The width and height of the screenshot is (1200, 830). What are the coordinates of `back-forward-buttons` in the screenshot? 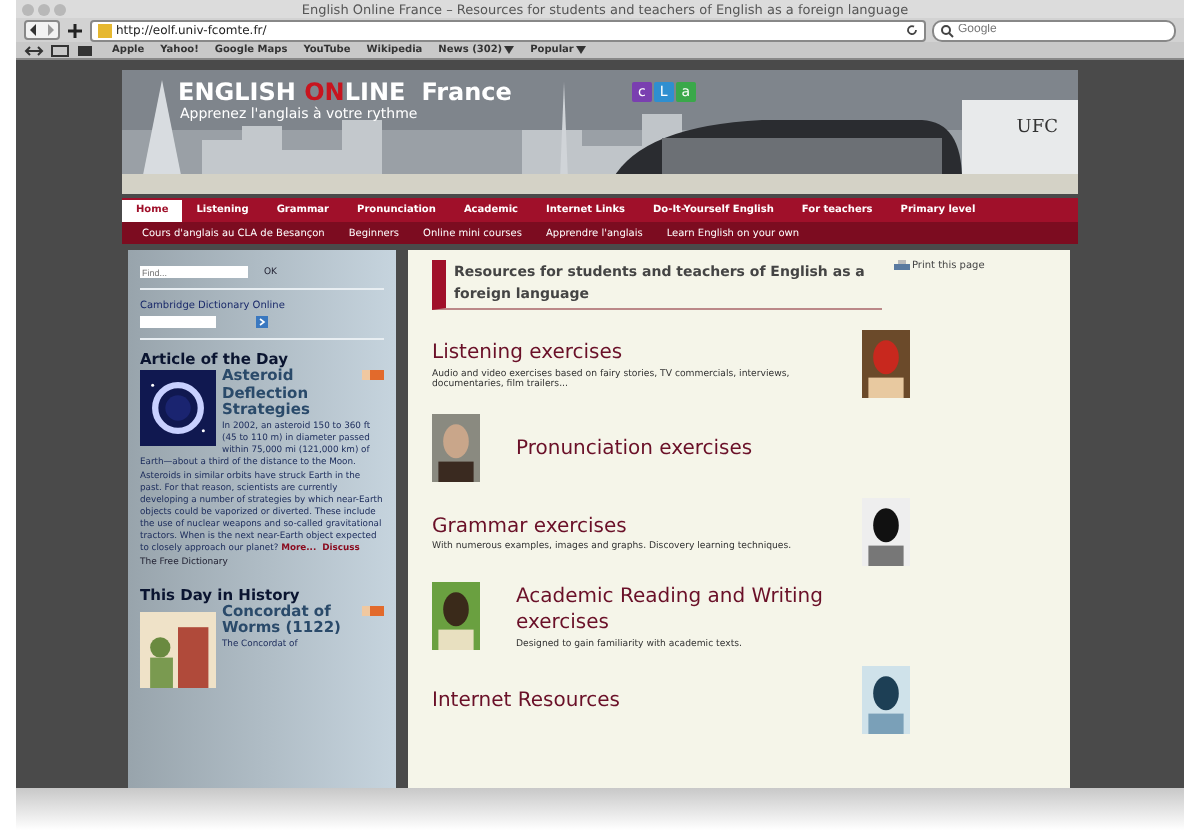 It's located at (42, 30).